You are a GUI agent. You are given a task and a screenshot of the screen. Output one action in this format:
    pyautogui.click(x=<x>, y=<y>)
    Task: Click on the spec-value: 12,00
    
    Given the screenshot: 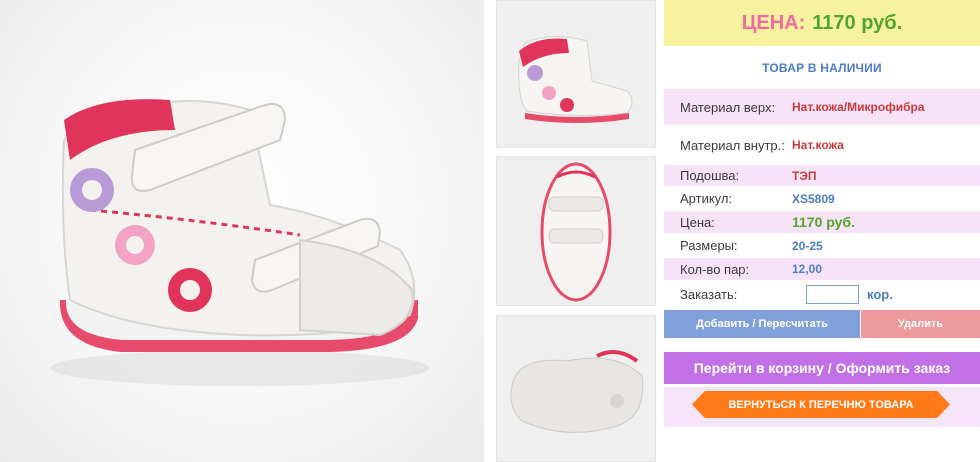 What is the action you would take?
    pyautogui.click(x=807, y=269)
    